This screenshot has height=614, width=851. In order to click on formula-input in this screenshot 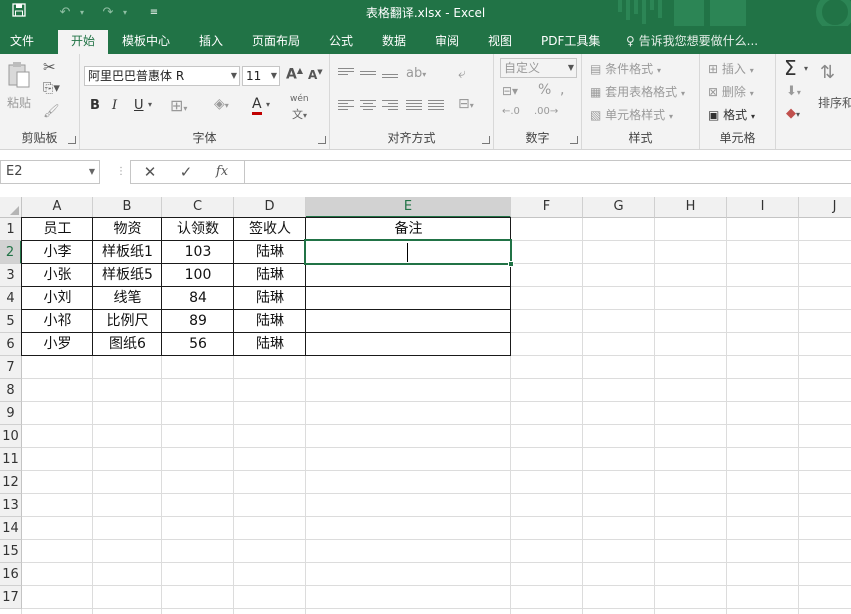, I will do `click(547, 172)`.